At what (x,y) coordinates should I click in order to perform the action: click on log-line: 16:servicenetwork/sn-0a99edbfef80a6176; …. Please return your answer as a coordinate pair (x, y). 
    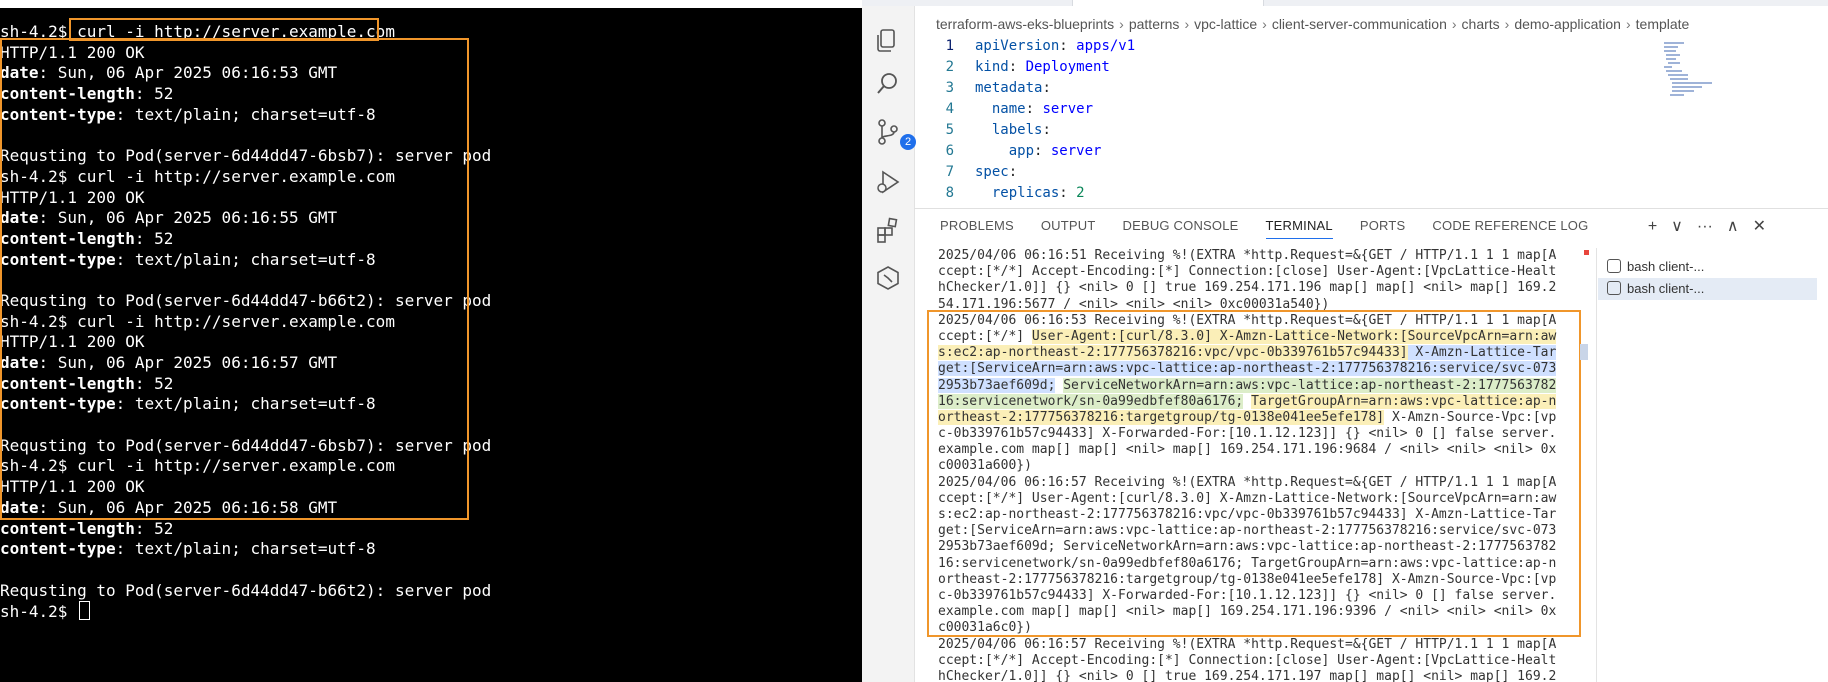
    Looking at the image, I should click on (1247, 564).